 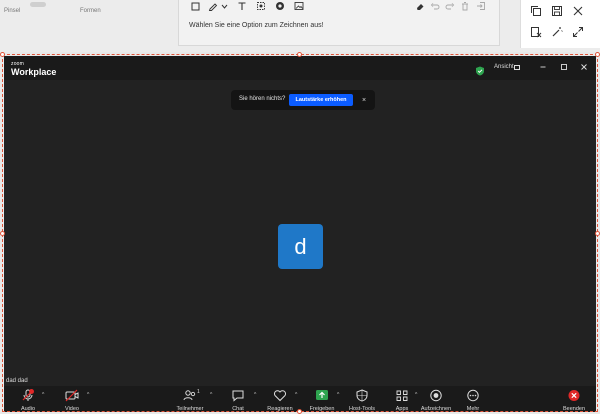 What do you see at coordinates (436, 409) in the screenshot?
I see `record-label: Aufzeichnen` at bounding box center [436, 409].